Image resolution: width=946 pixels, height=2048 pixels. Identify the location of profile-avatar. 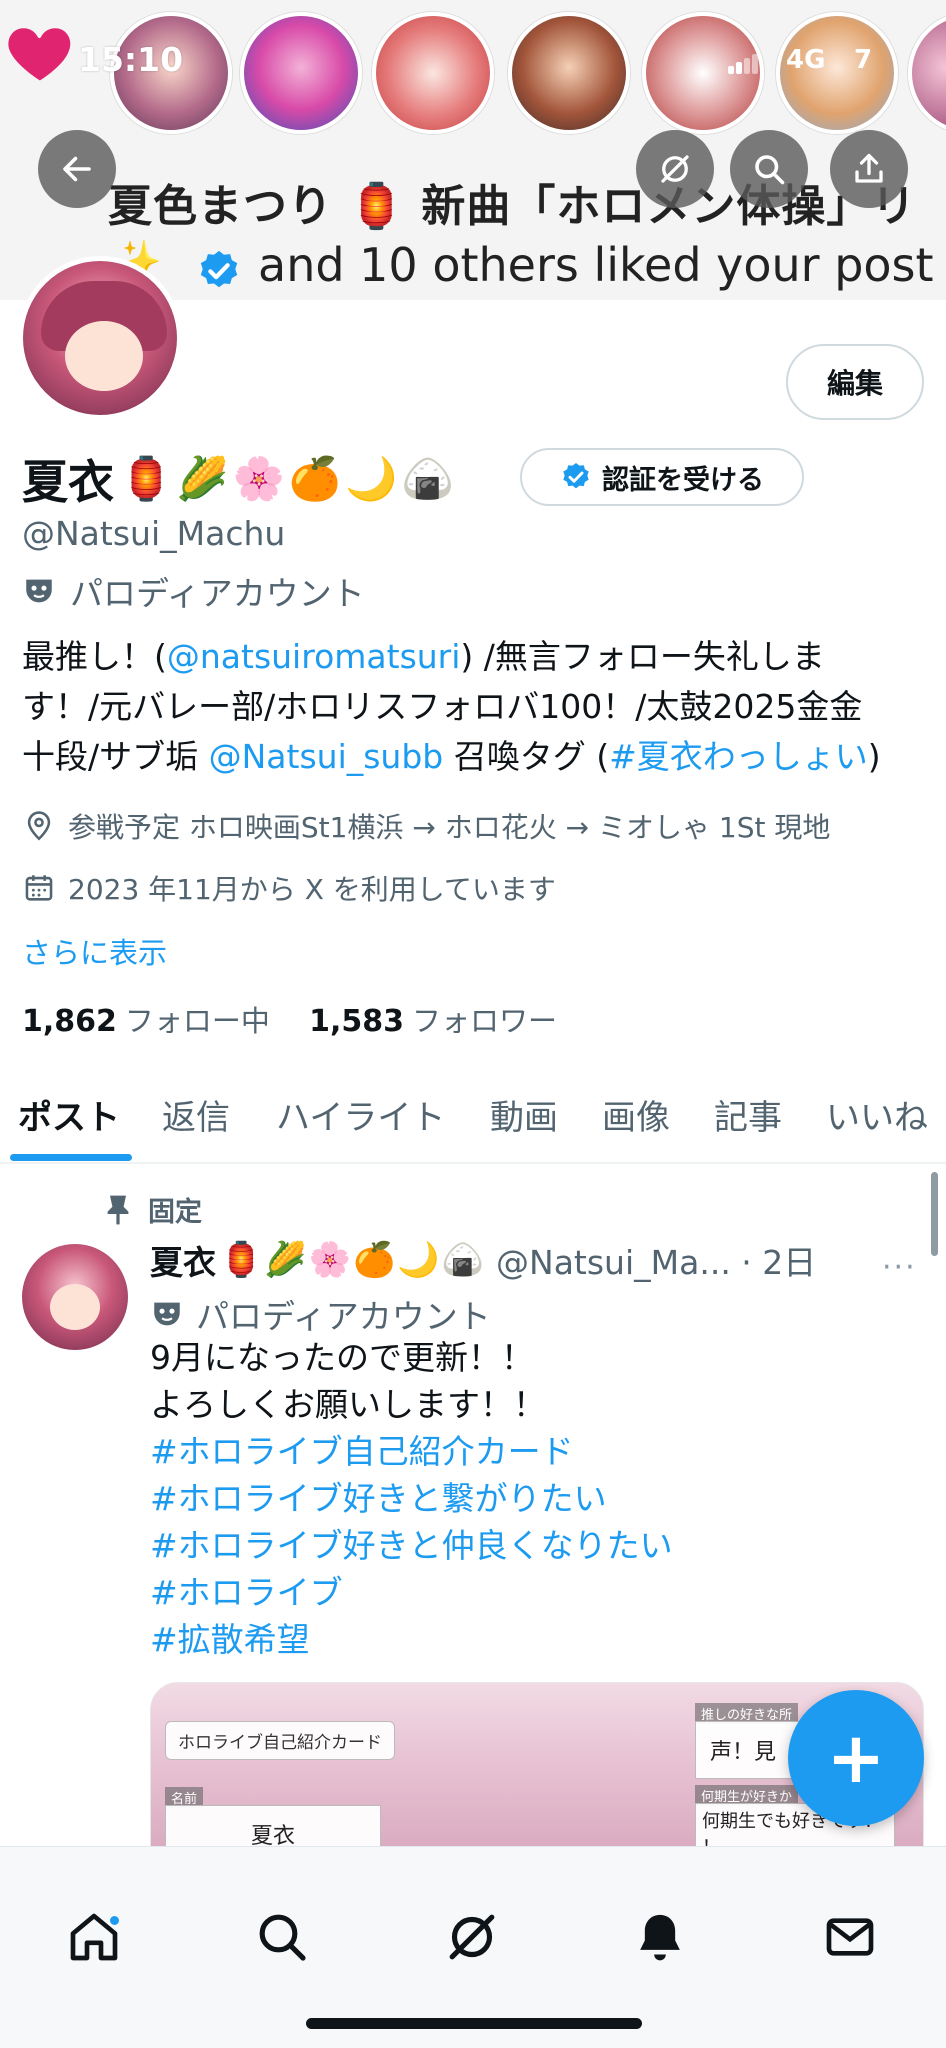
(100, 338).